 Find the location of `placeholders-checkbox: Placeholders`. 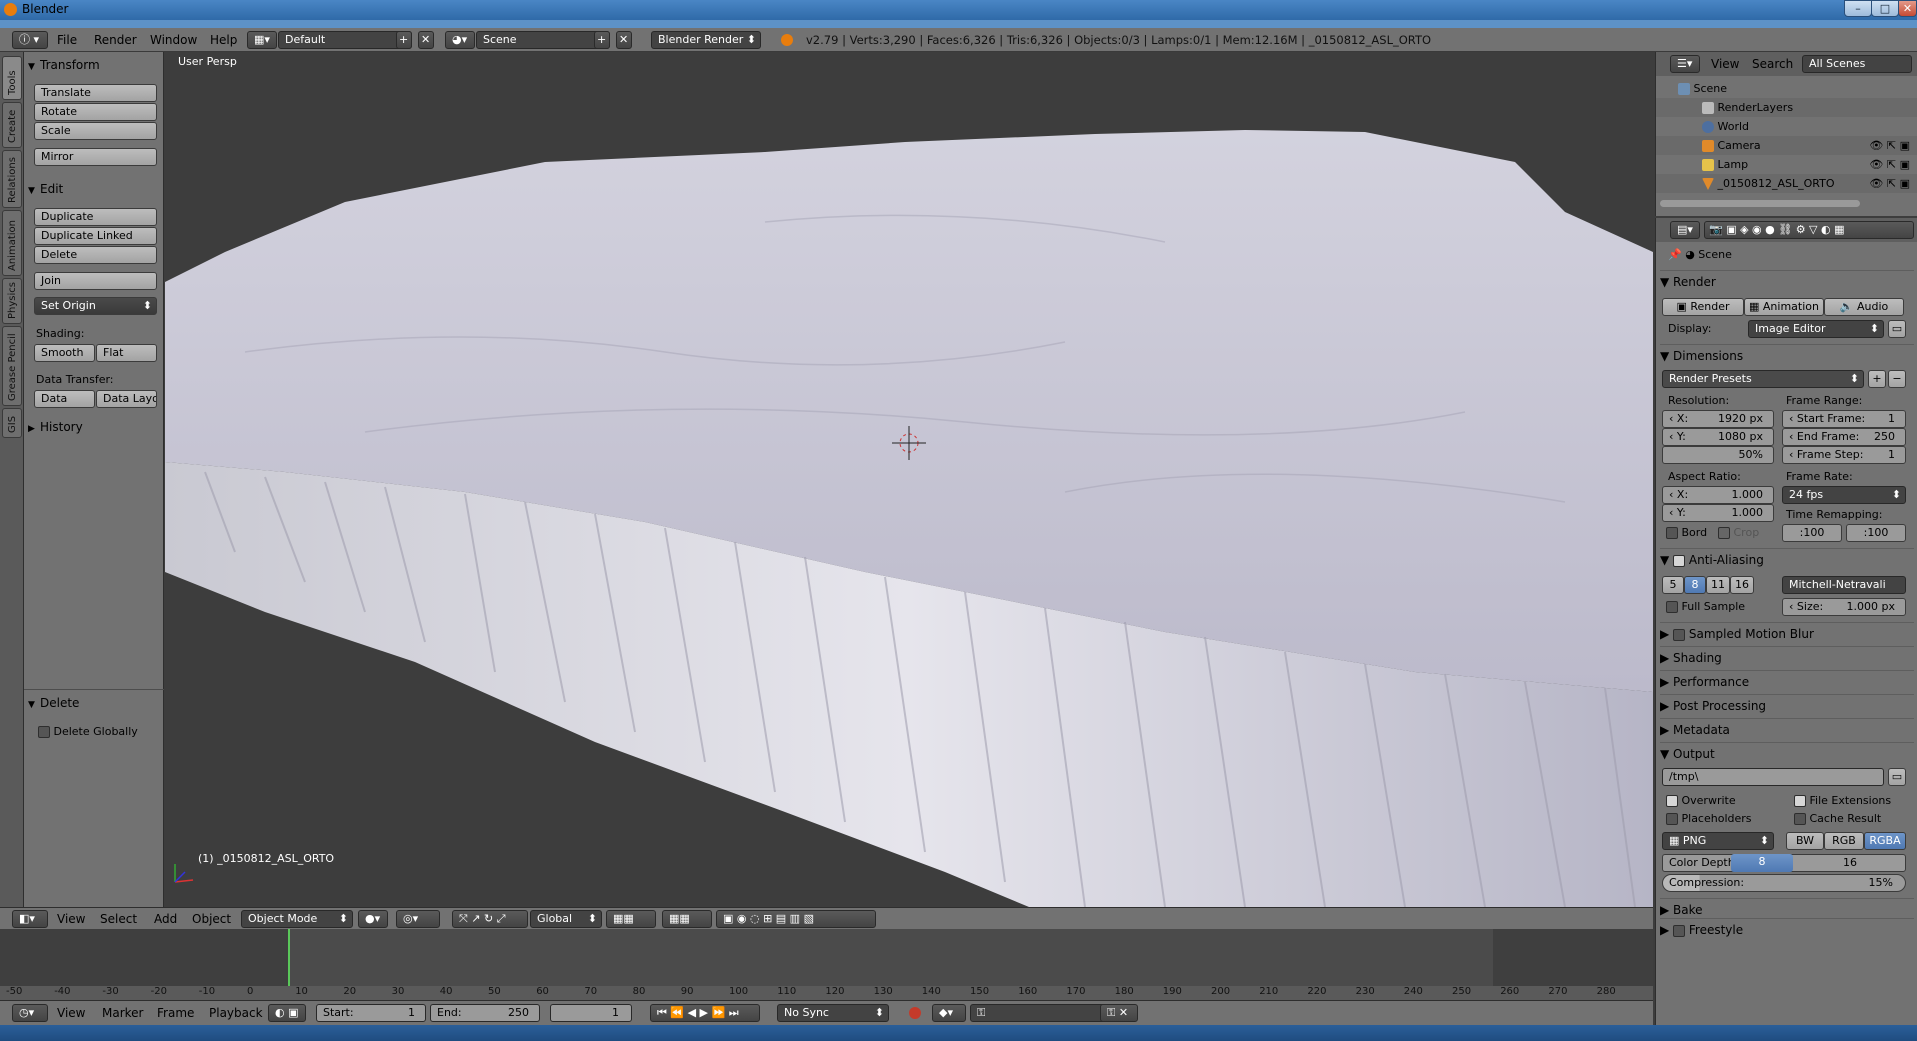

placeholders-checkbox: Placeholders is located at coordinates (1709, 818).